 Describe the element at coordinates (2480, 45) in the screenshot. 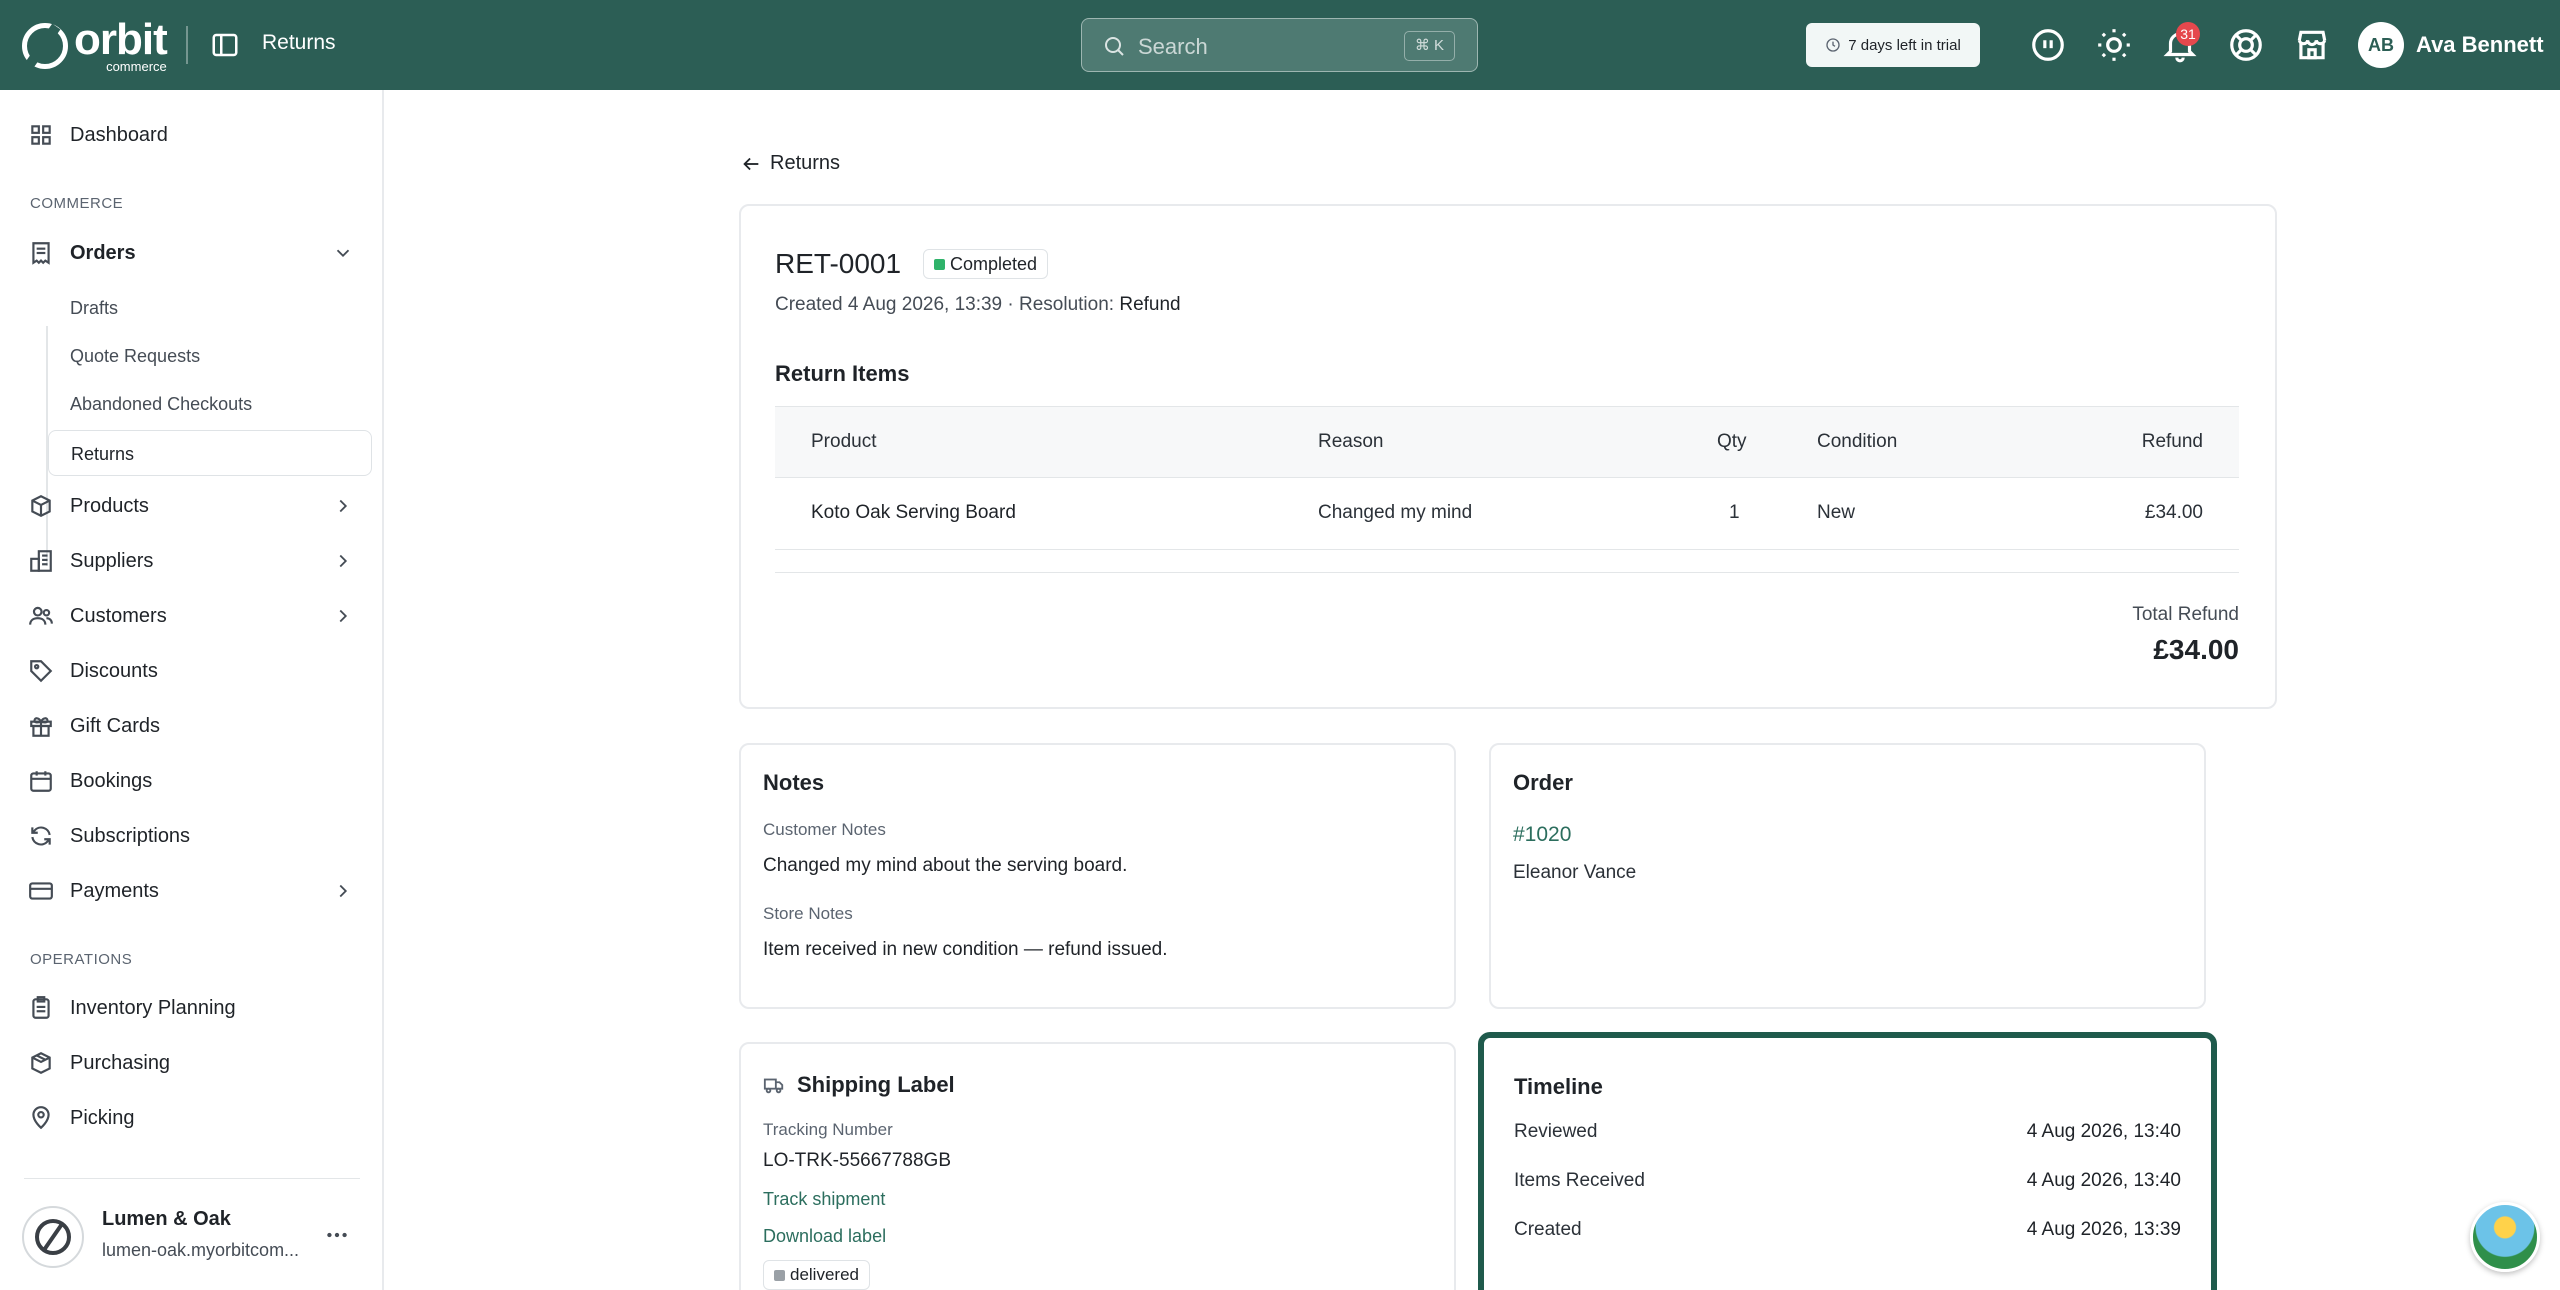

I see `user-name: Ava Bennett` at that location.